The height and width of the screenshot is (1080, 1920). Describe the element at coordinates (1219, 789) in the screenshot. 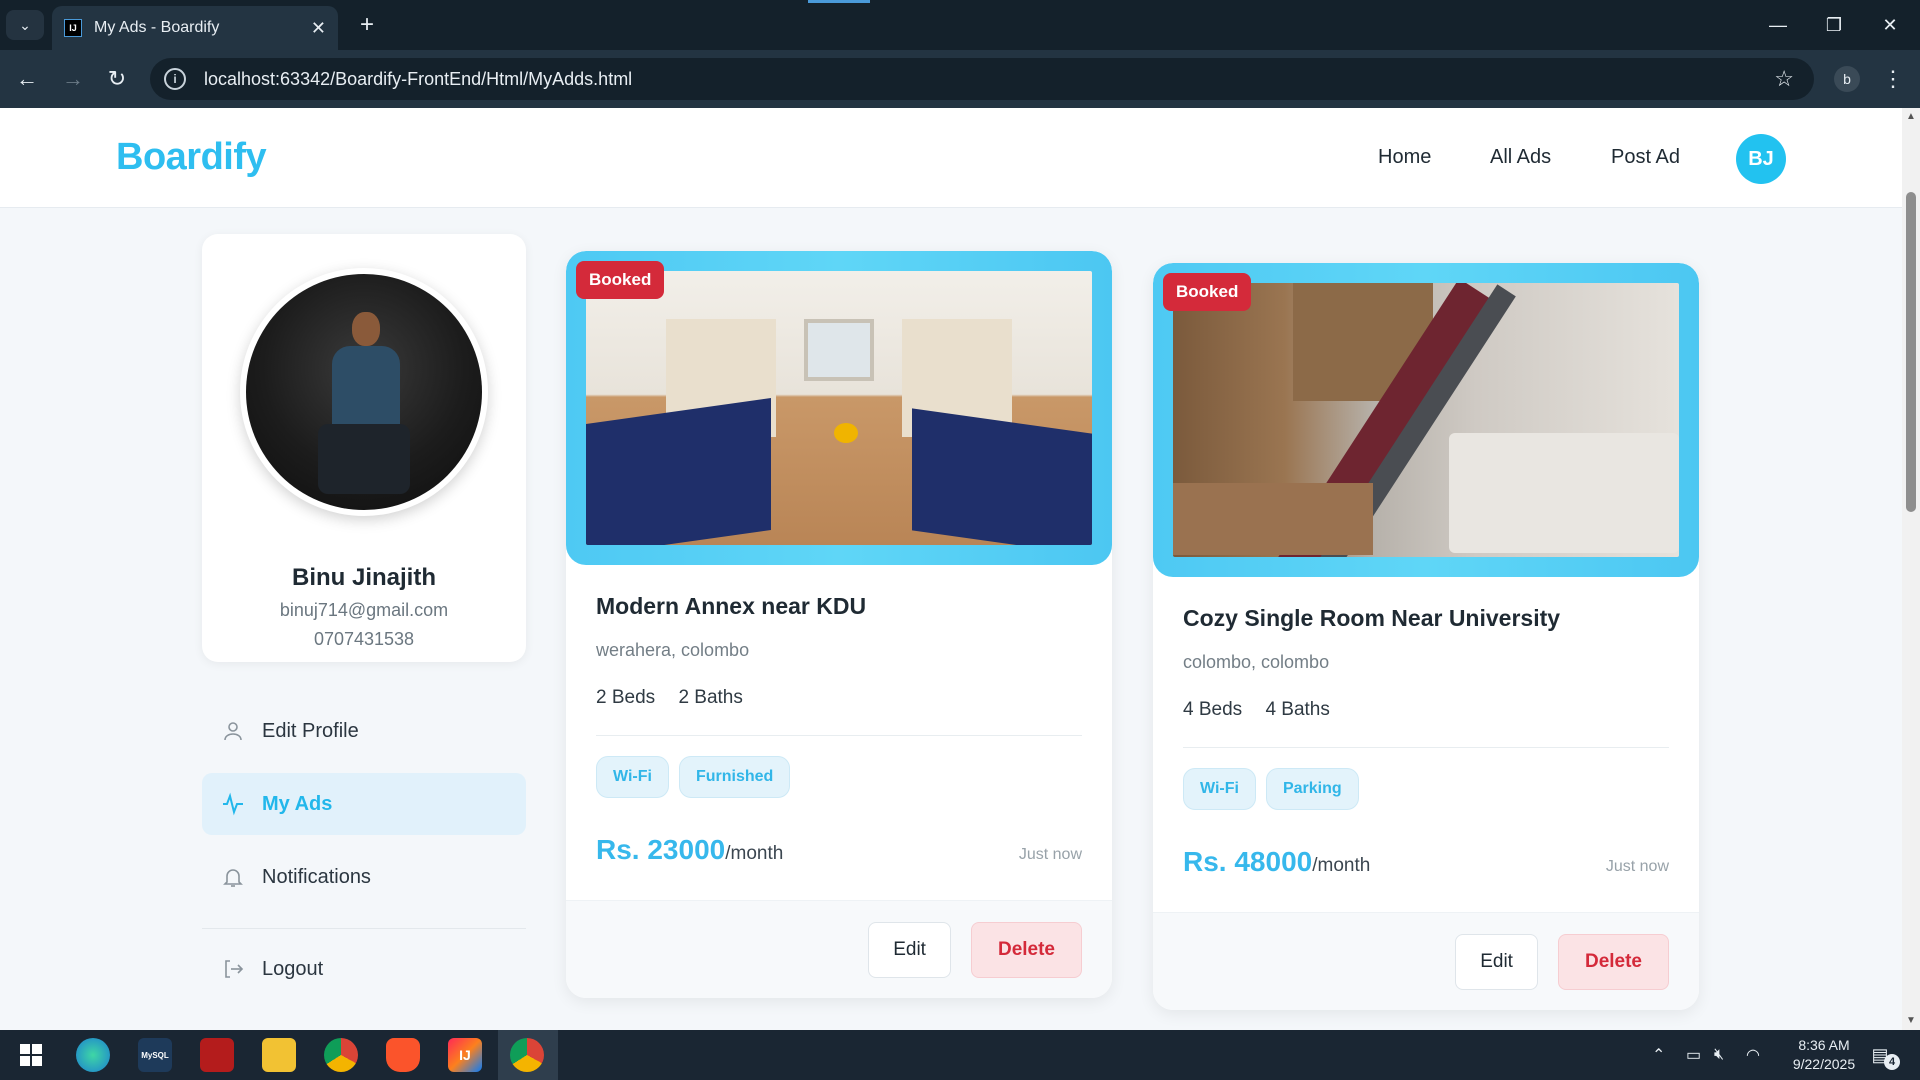

I see `ad-tag: Wi-Fi` at that location.